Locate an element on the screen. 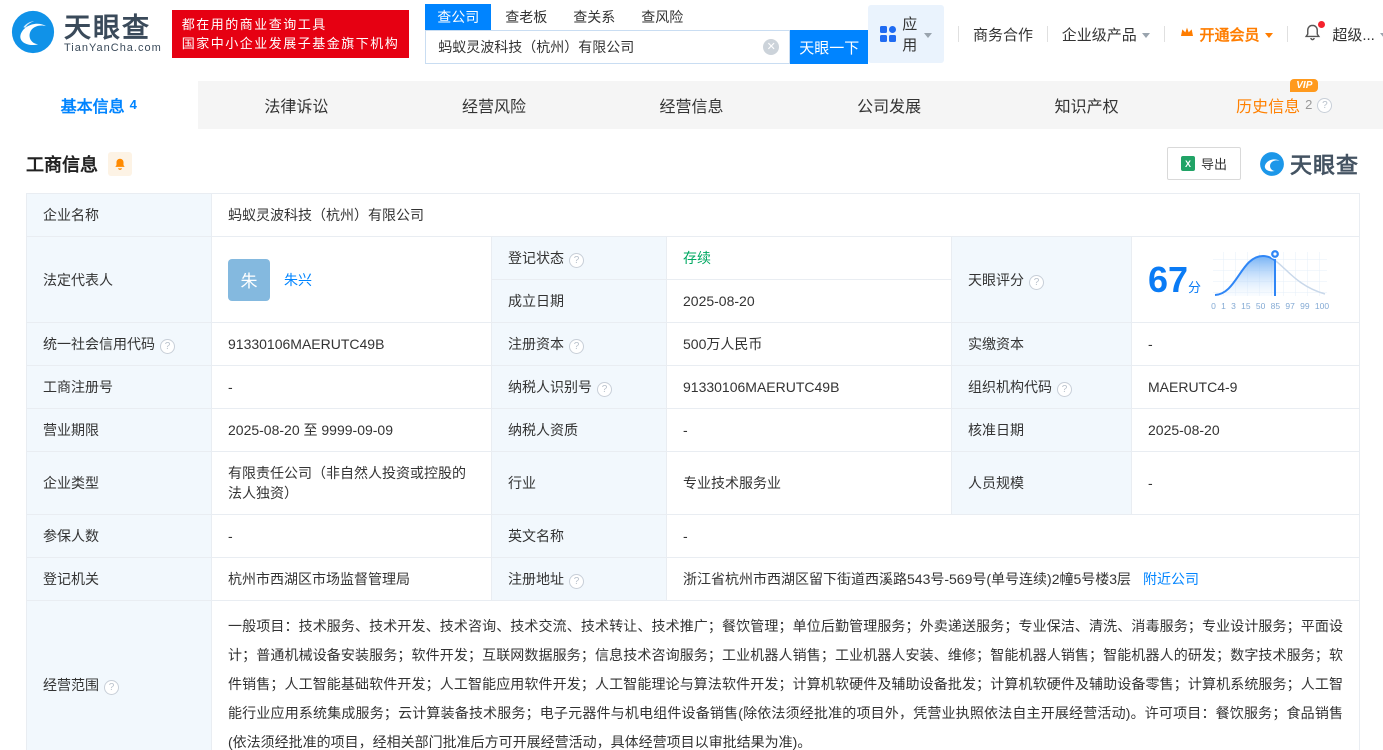 The image size is (1383, 750). credit-code-label: 统一社会信用代码 is located at coordinates (99, 344).